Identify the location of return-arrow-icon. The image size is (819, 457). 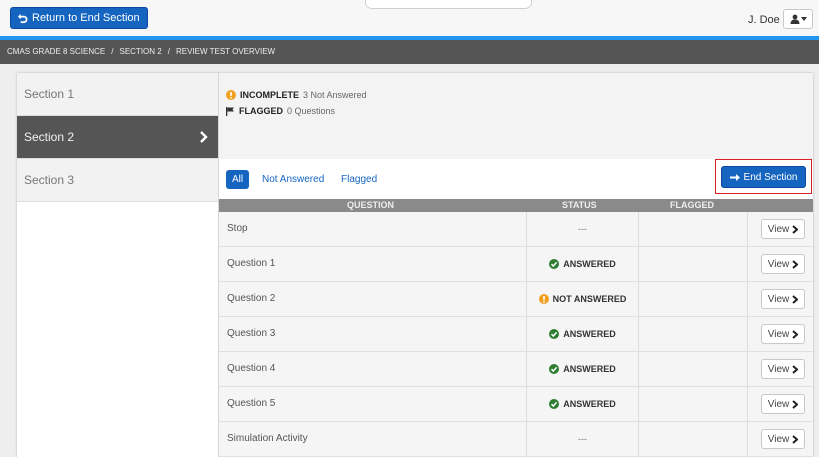
(22, 18).